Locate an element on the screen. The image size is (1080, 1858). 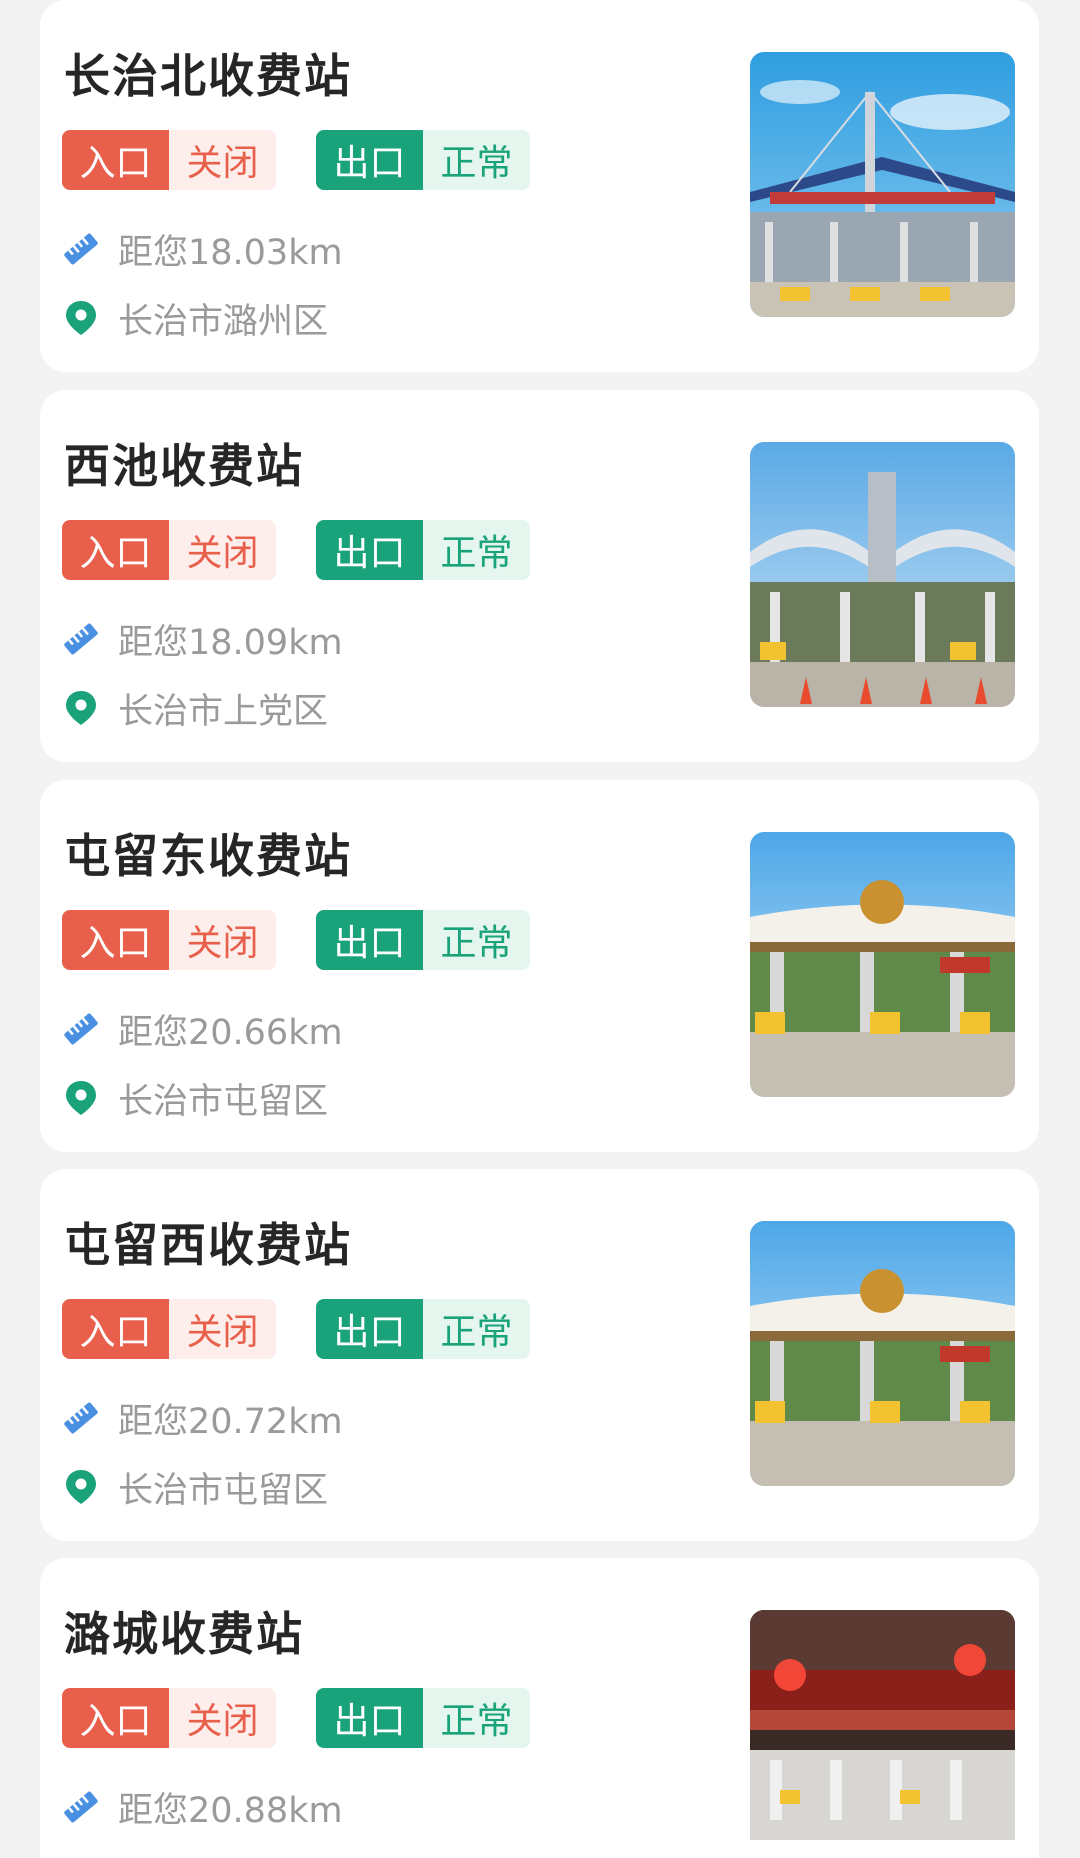
location-text: 长治市上党区 is located at coordinates (223, 711).